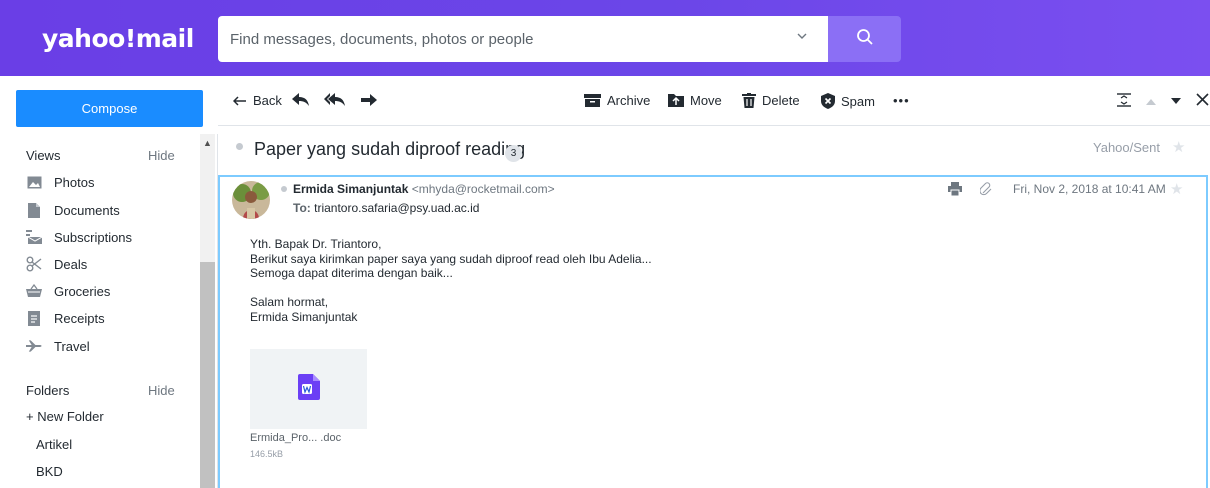 This screenshot has width=1210, height=488. I want to click on forward-icon, so click(369, 101).